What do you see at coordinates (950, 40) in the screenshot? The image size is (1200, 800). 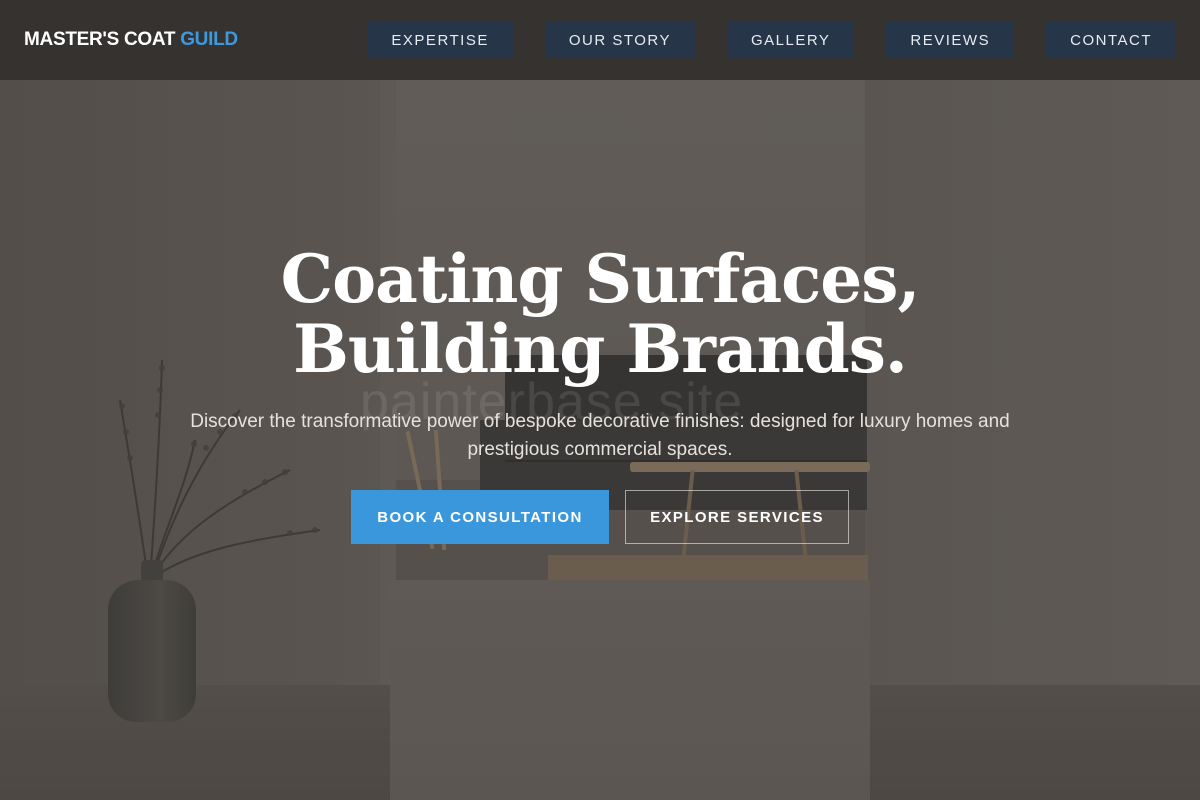 I see `nav-item-reviews: REVIEWS` at bounding box center [950, 40].